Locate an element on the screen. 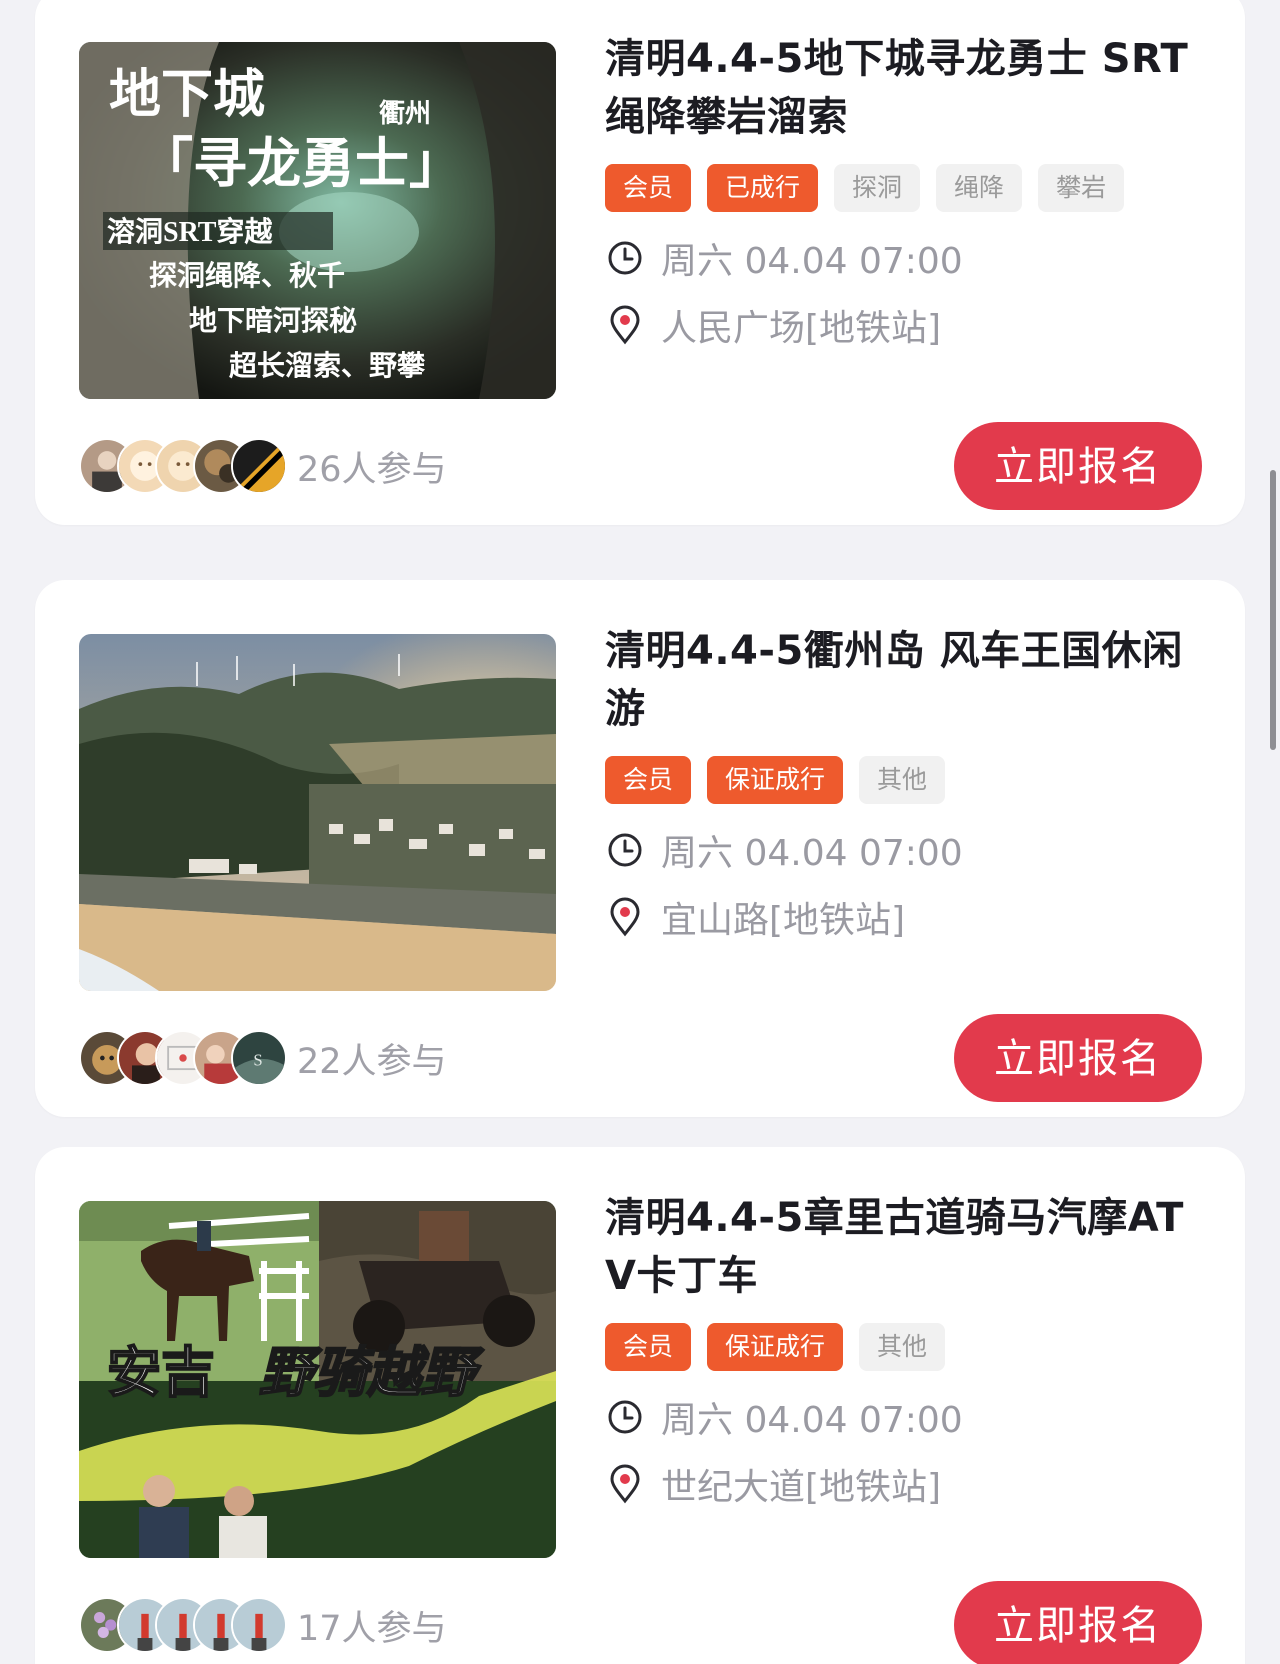  cover-subtitle-text: 「寻龙勇士」 is located at coordinates (301, 164).